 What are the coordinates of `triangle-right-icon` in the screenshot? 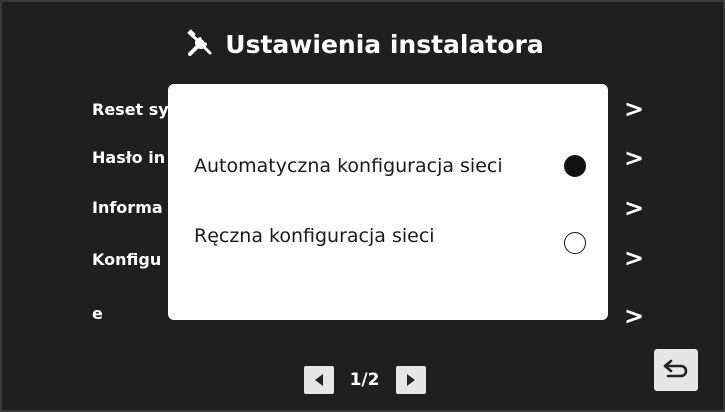 It's located at (410, 380).